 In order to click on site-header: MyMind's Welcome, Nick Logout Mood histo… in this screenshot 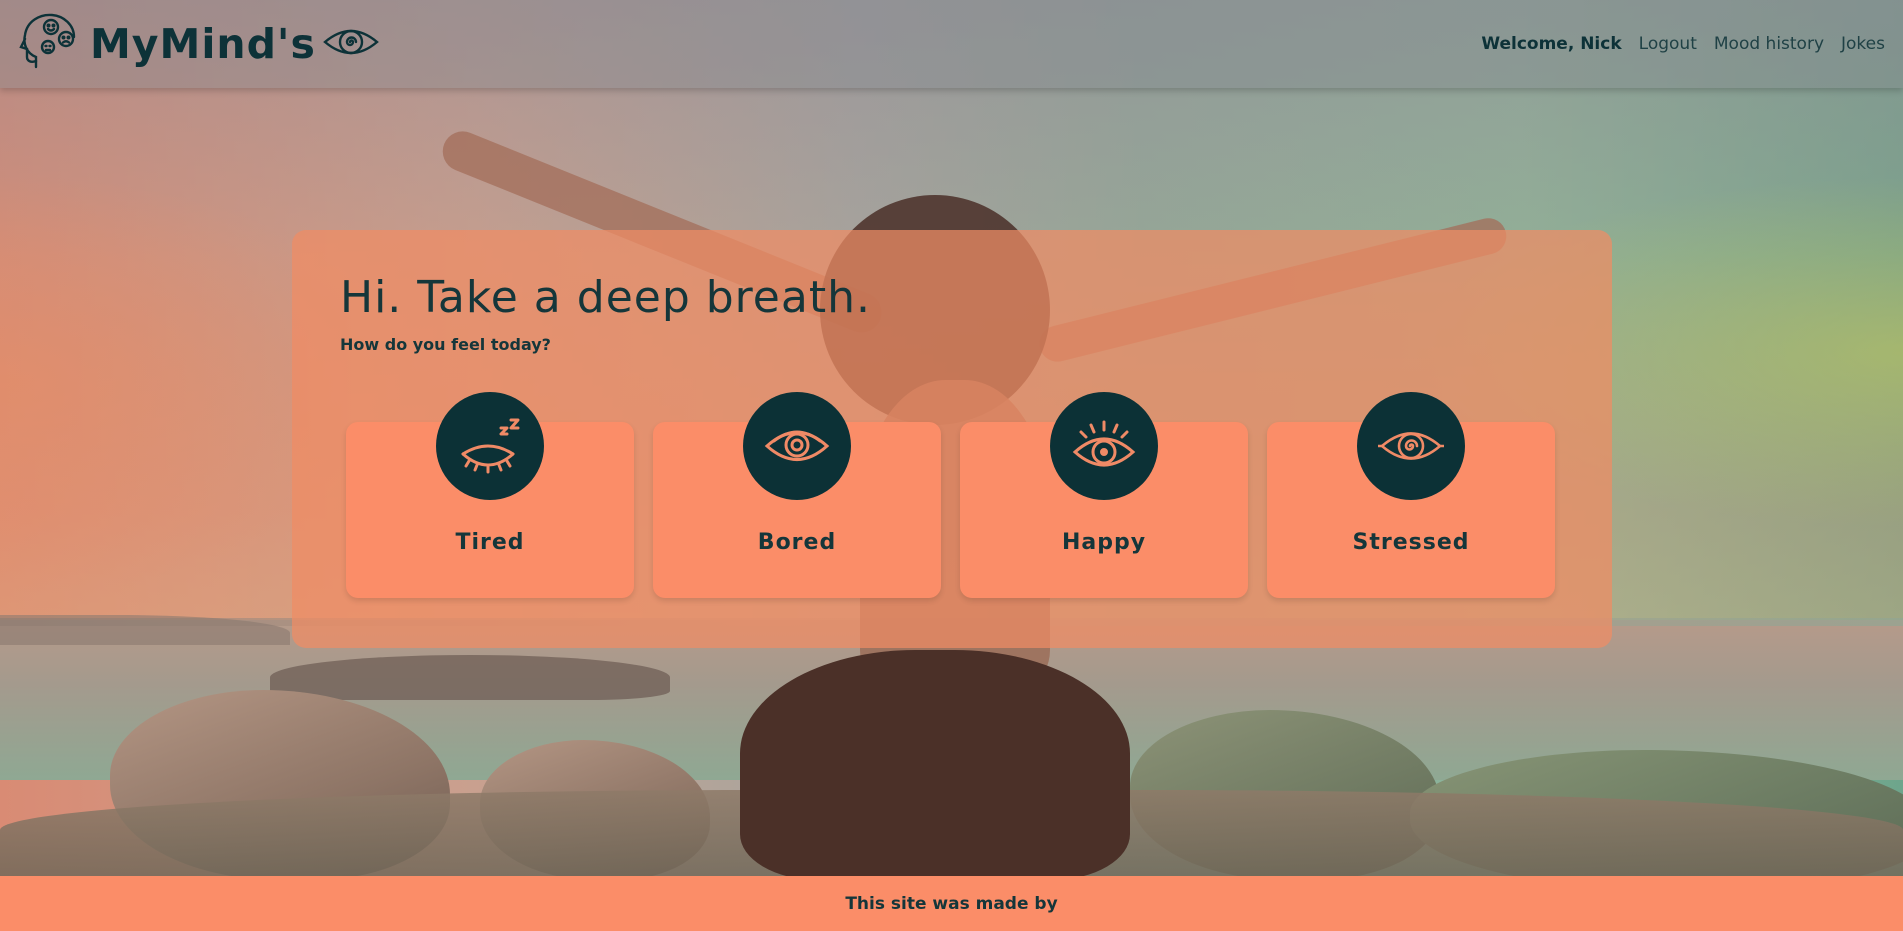, I will do `click(951, 44)`.